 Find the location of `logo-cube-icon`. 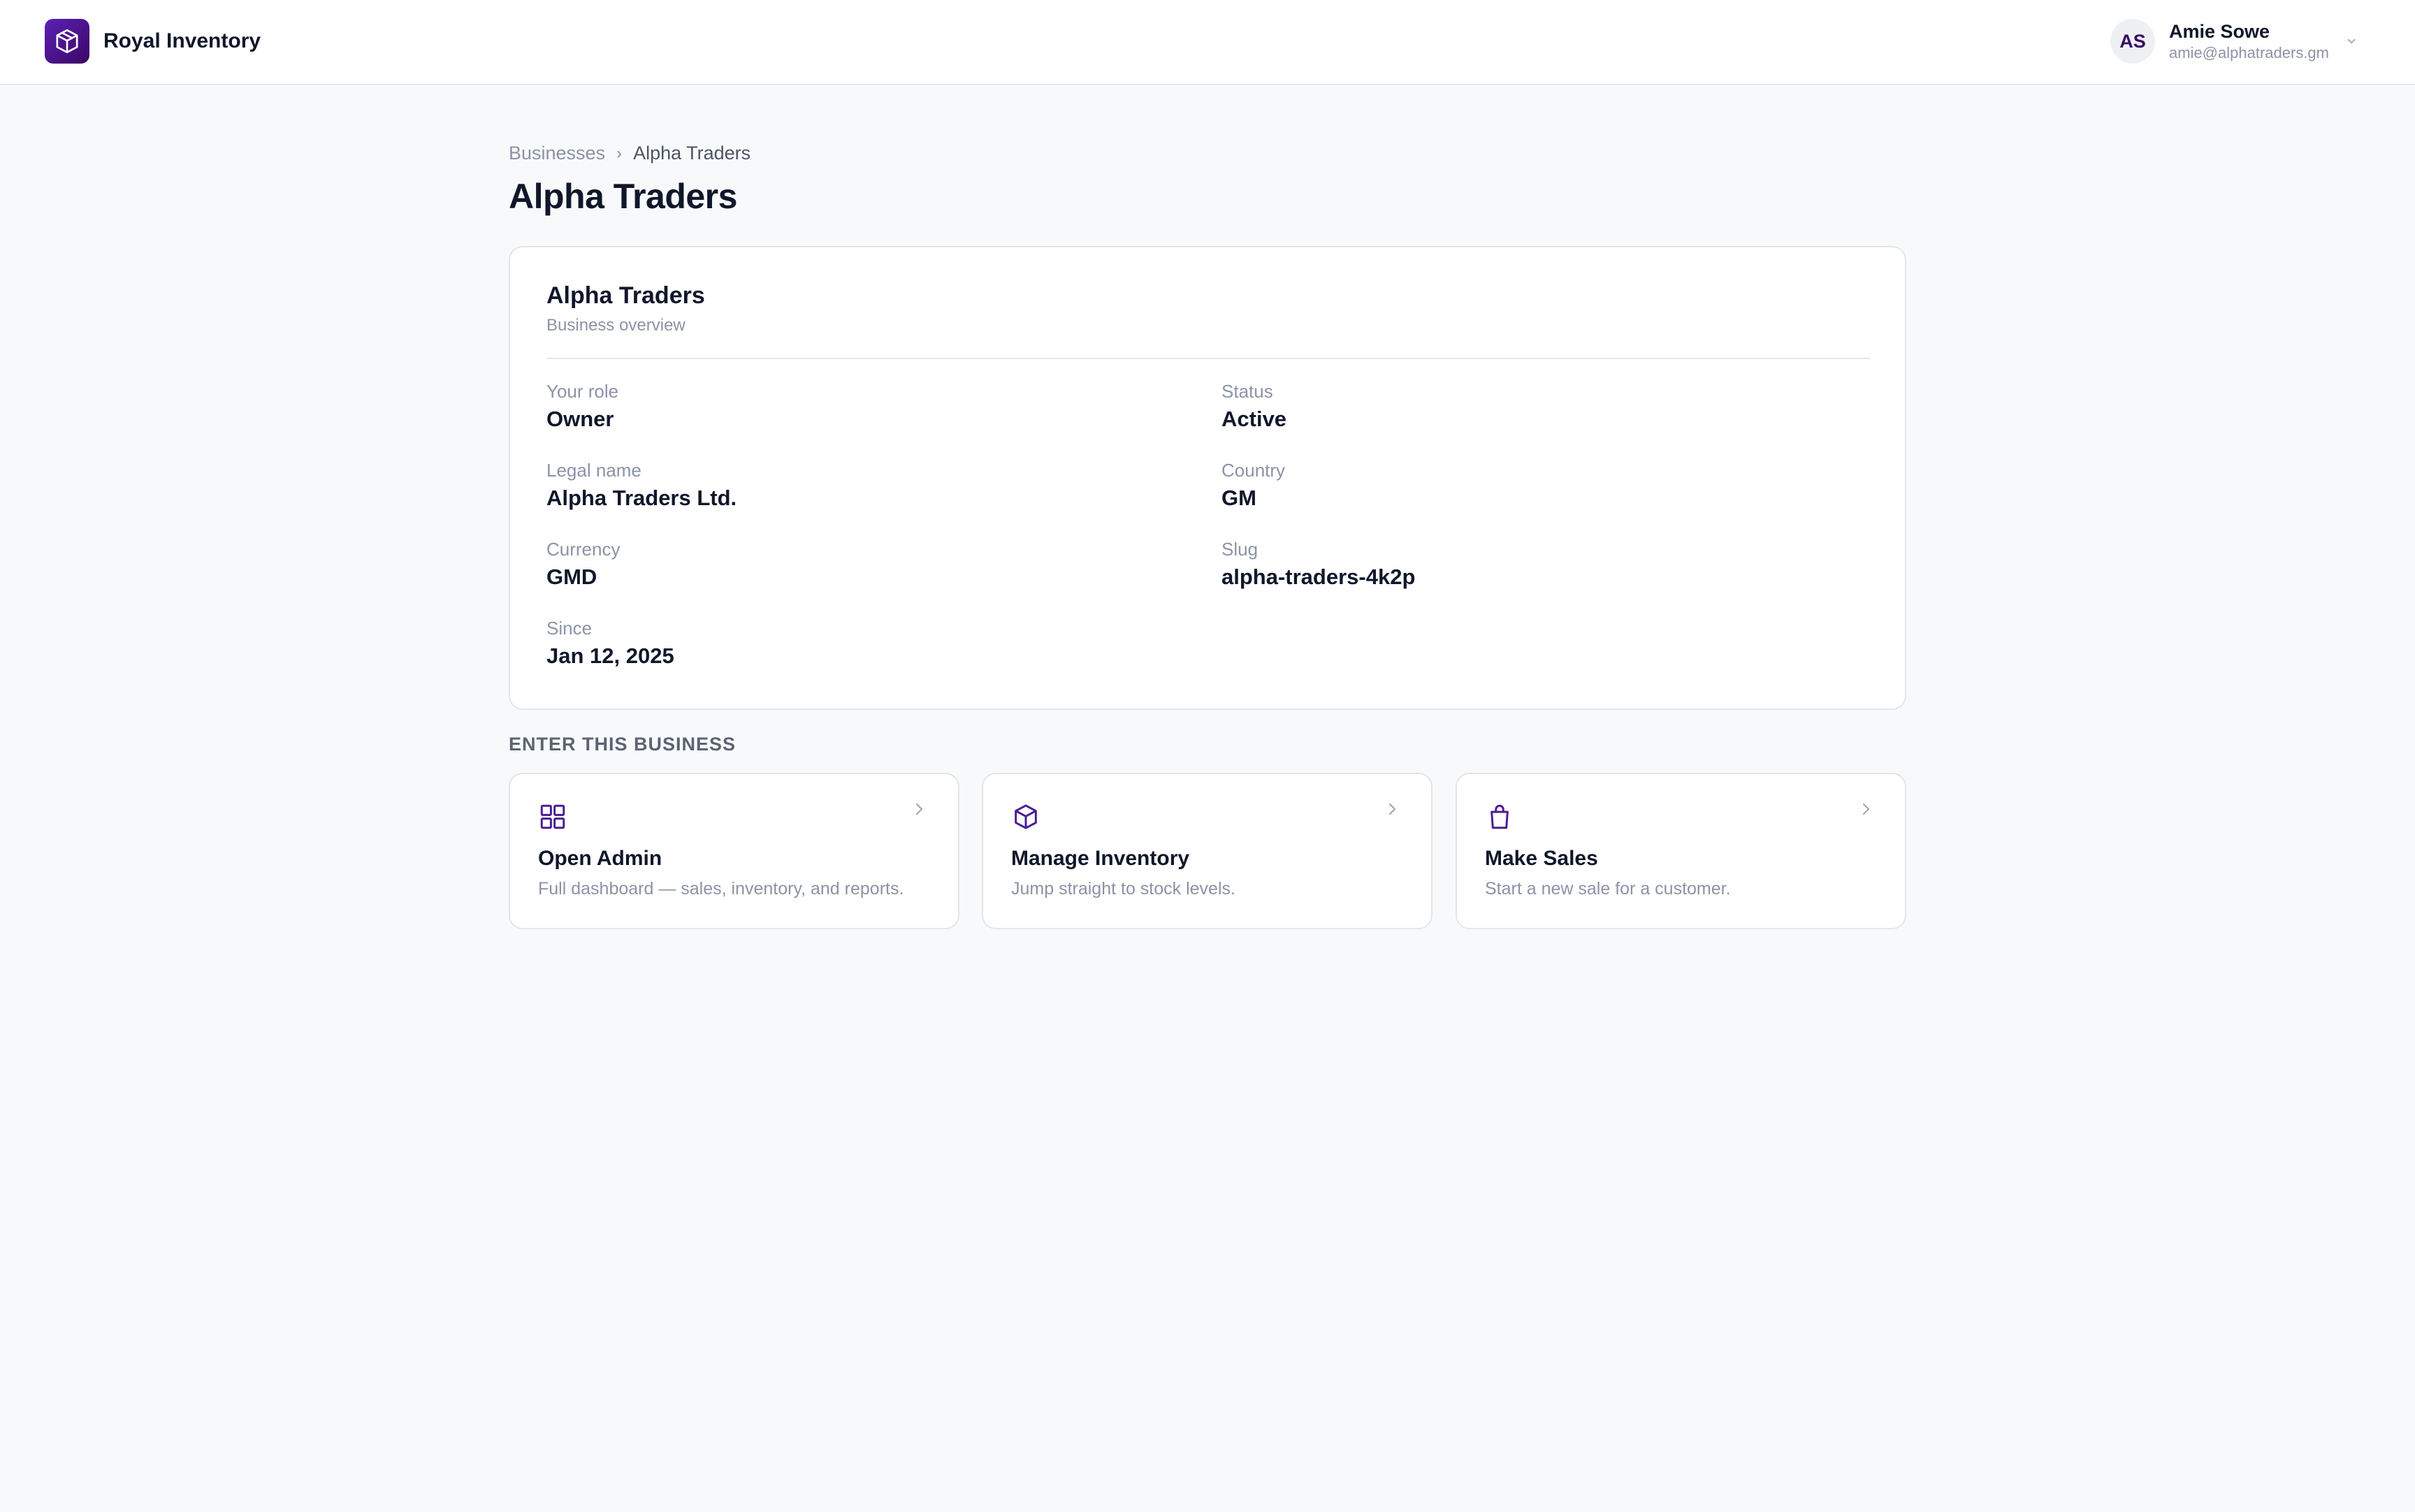

logo-cube-icon is located at coordinates (67, 41).